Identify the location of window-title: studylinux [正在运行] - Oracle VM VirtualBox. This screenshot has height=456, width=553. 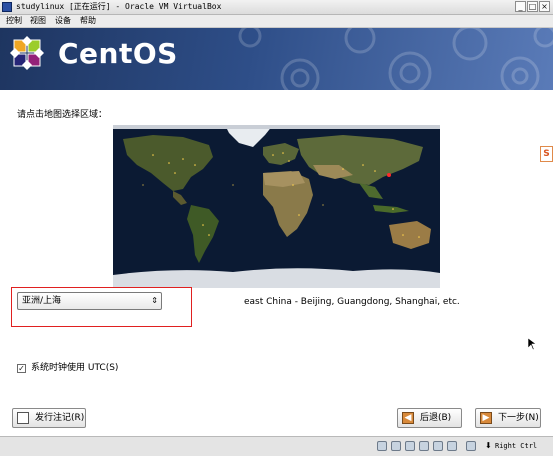
(119, 6).